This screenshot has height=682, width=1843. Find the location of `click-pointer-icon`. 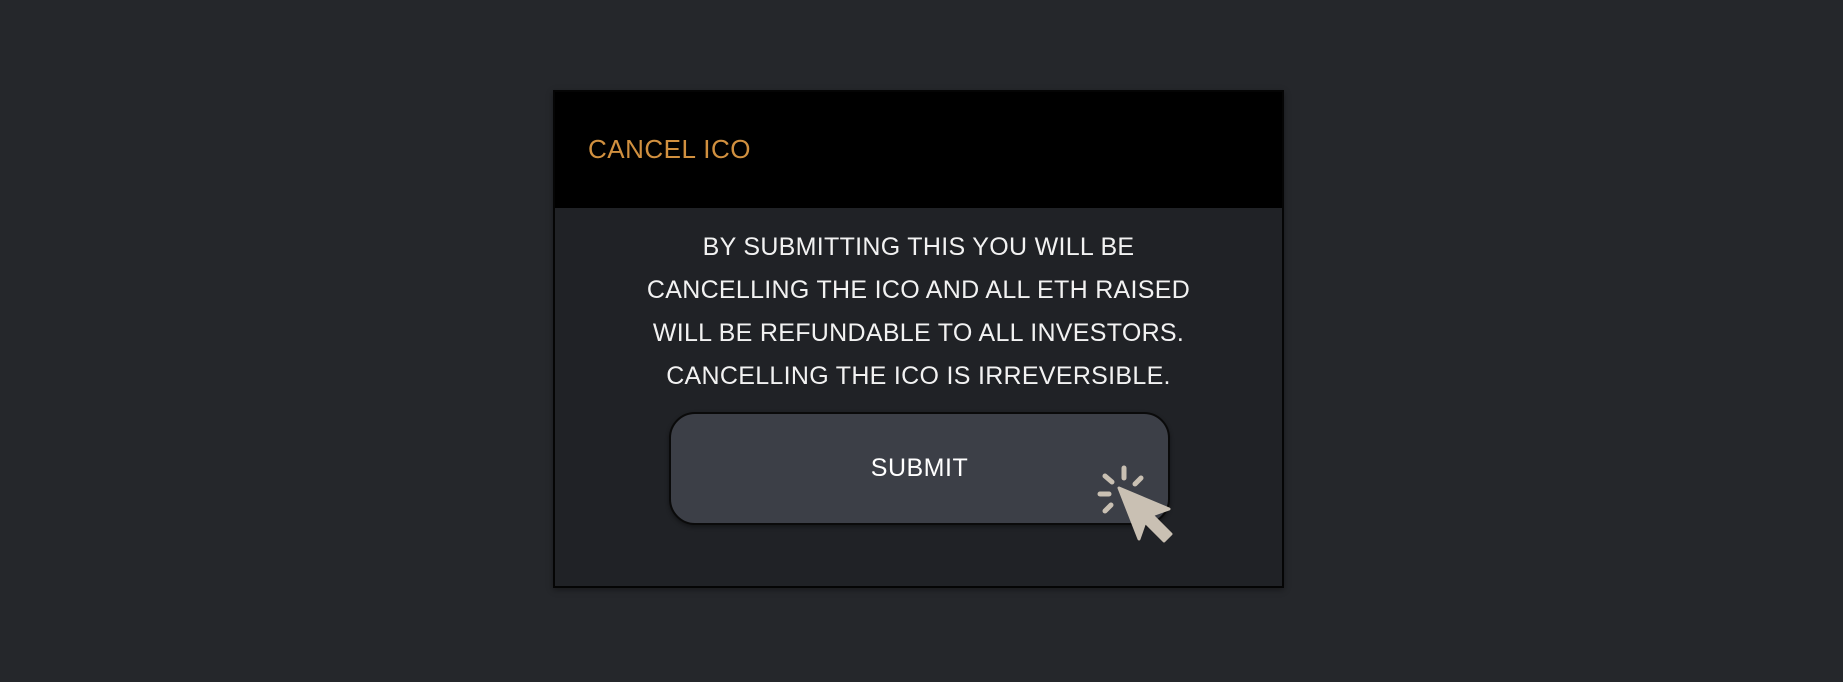

click-pointer-icon is located at coordinates (1135, 504).